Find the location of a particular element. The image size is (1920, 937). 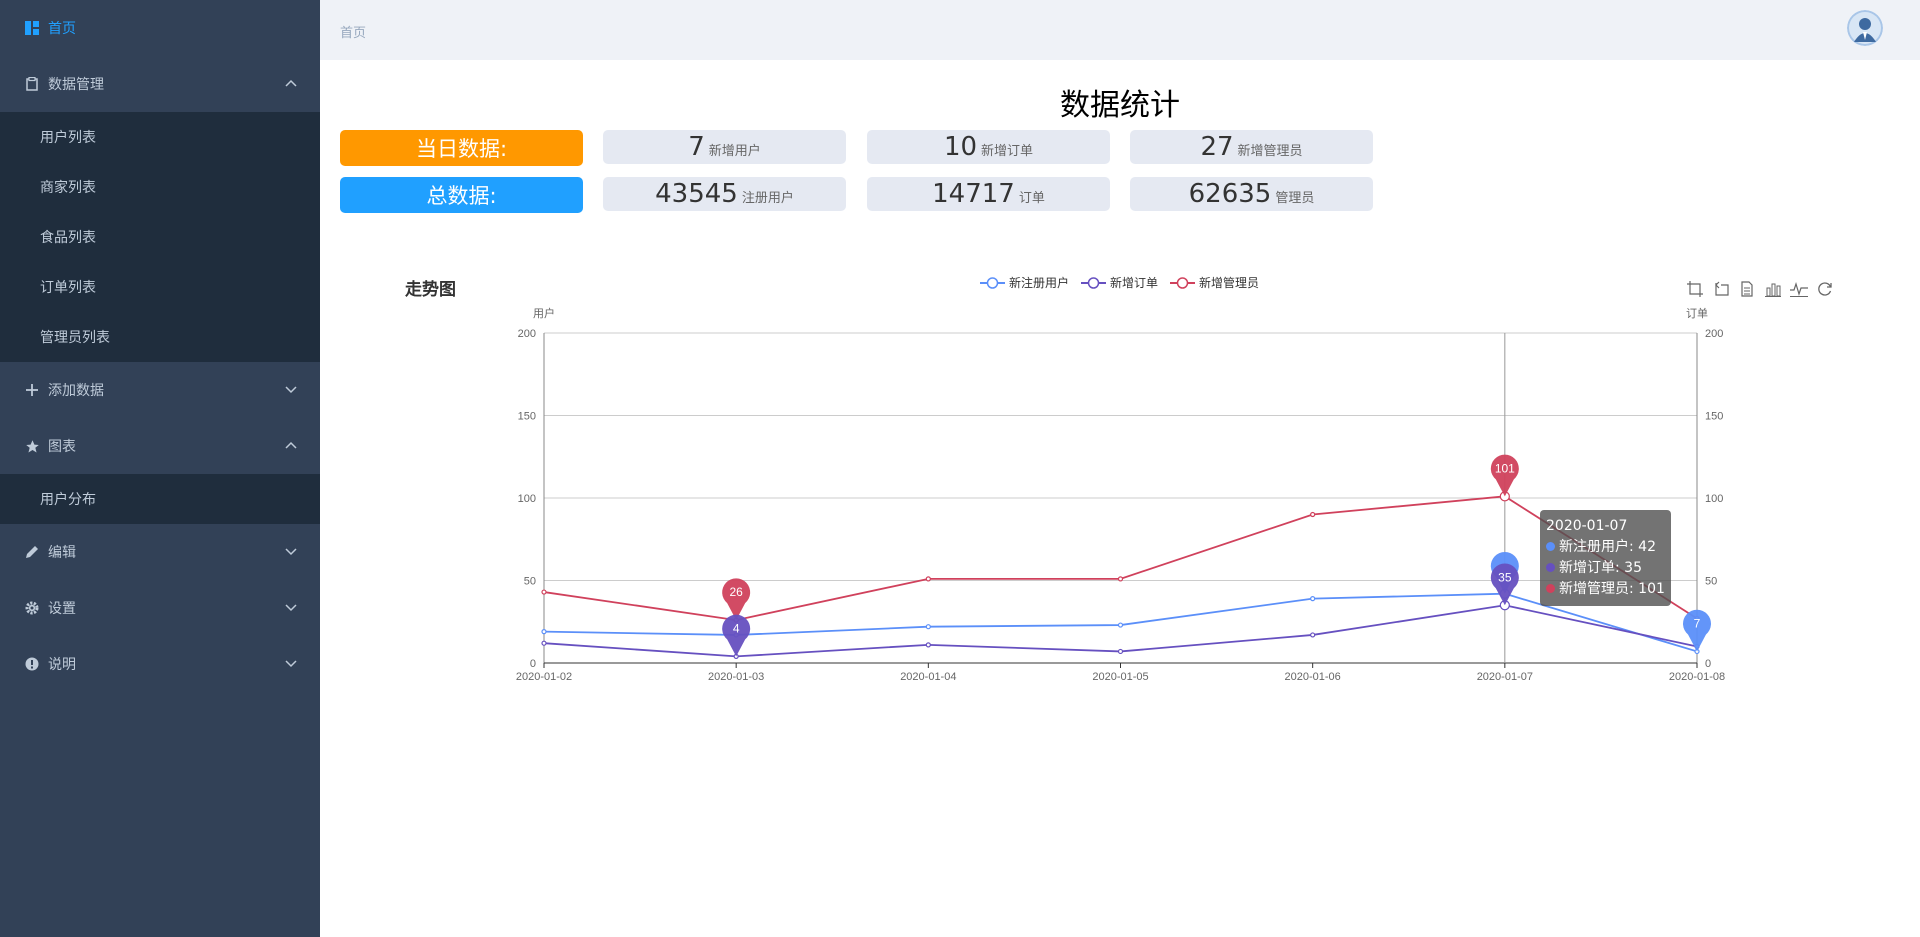

y-axis-label-right: 订单 is located at coordinates (1697, 313).